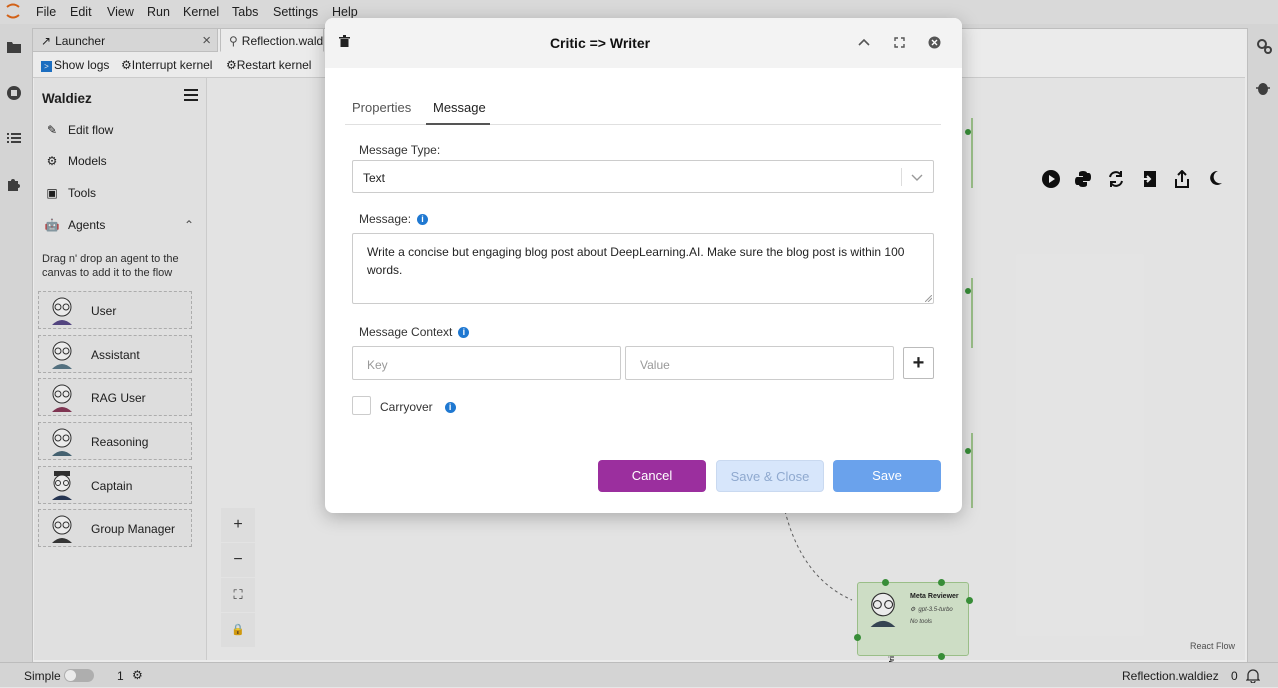 Image resolution: width=1278 pixels, height=688 pixels. What do you see at coordinates (600, 43) in the screenshot?
I see `modal-title: Critic => Writer` at bounding box center [600, 43].